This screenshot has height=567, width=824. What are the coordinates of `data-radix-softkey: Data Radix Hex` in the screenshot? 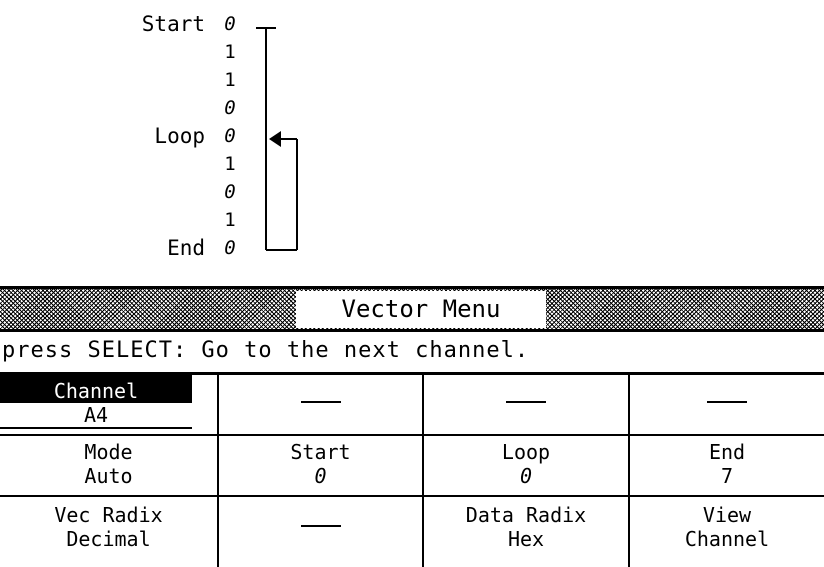 It's located at (526, 529).